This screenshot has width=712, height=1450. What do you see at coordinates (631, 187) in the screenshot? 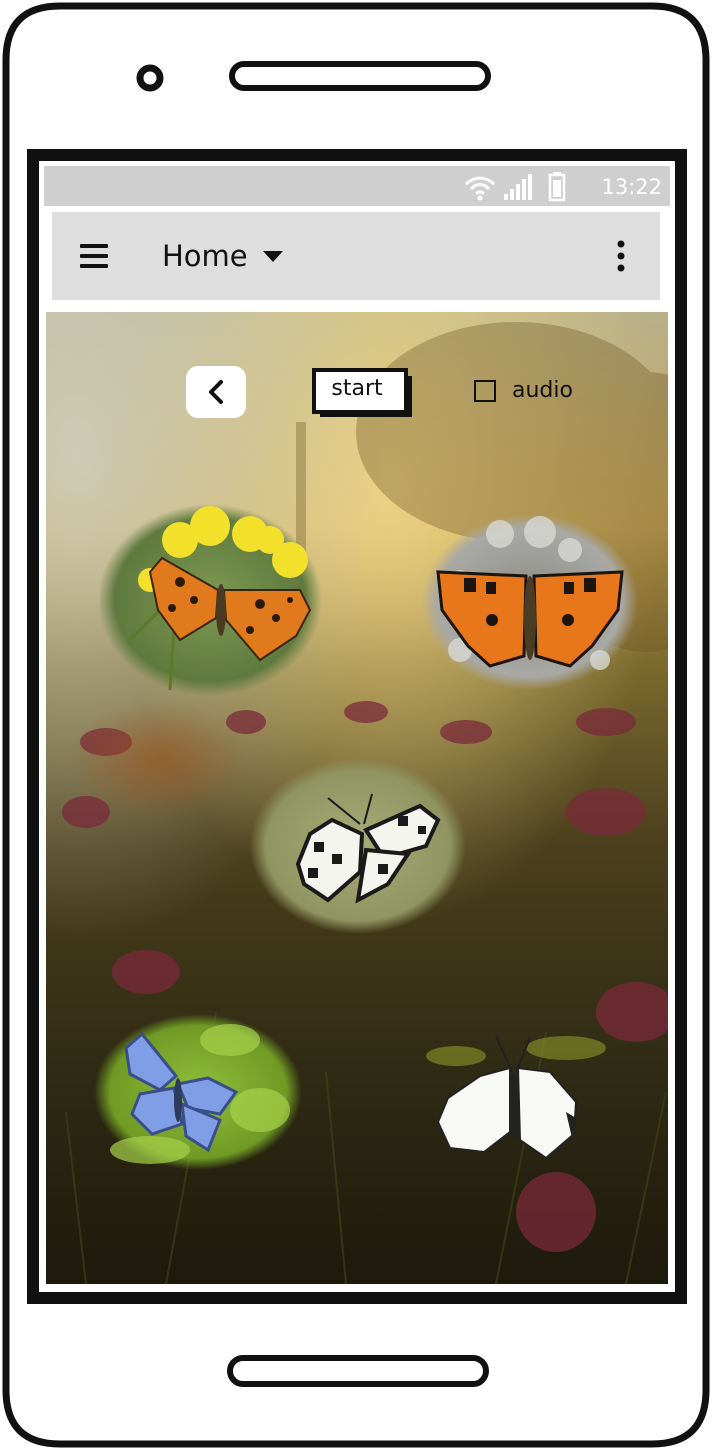
I see `status-time: 13:22` at bounding box center [631, 187].